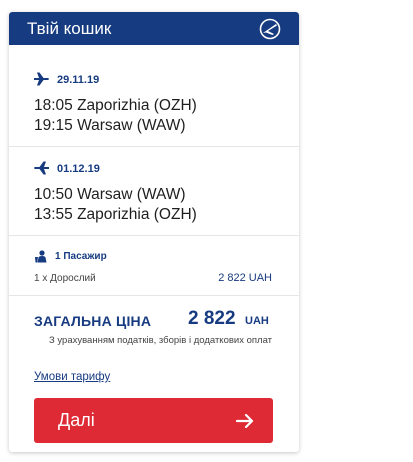 The height and width of the screenshot is (462, 413). Describe the element at coordinates (153, 420) in the screenshot. I see `next-button: Далі` at that location.